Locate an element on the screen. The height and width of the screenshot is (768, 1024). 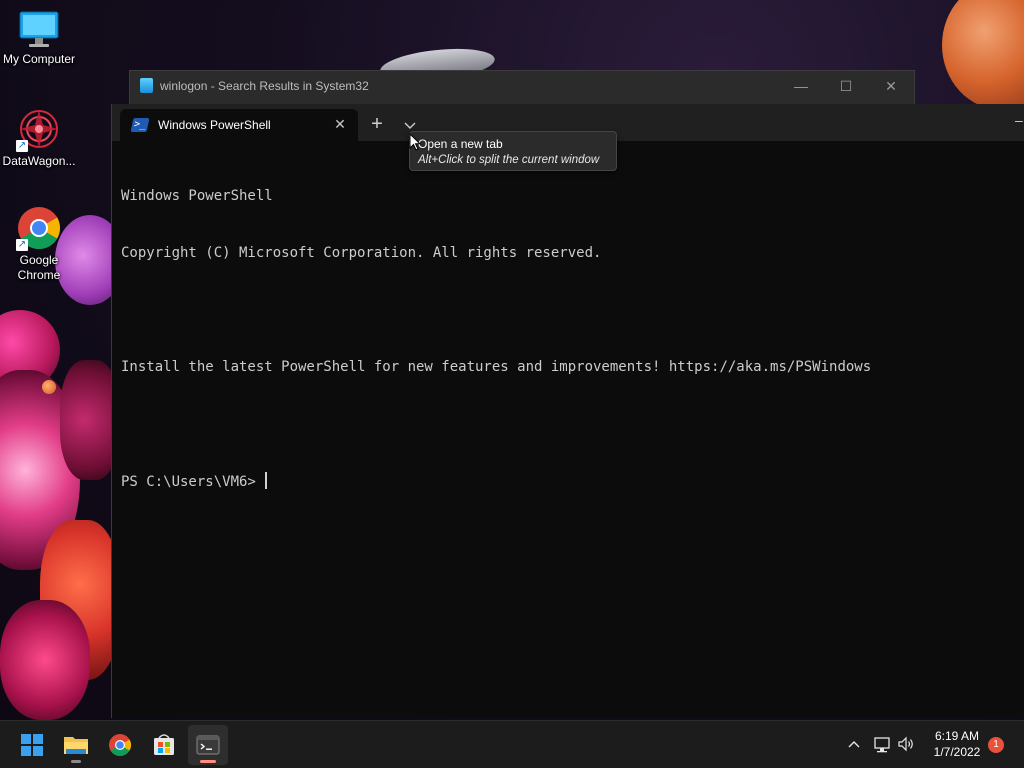
taskbar-clock: 6:19 AM 1/7/2022 is located at coordinates (957, 744).